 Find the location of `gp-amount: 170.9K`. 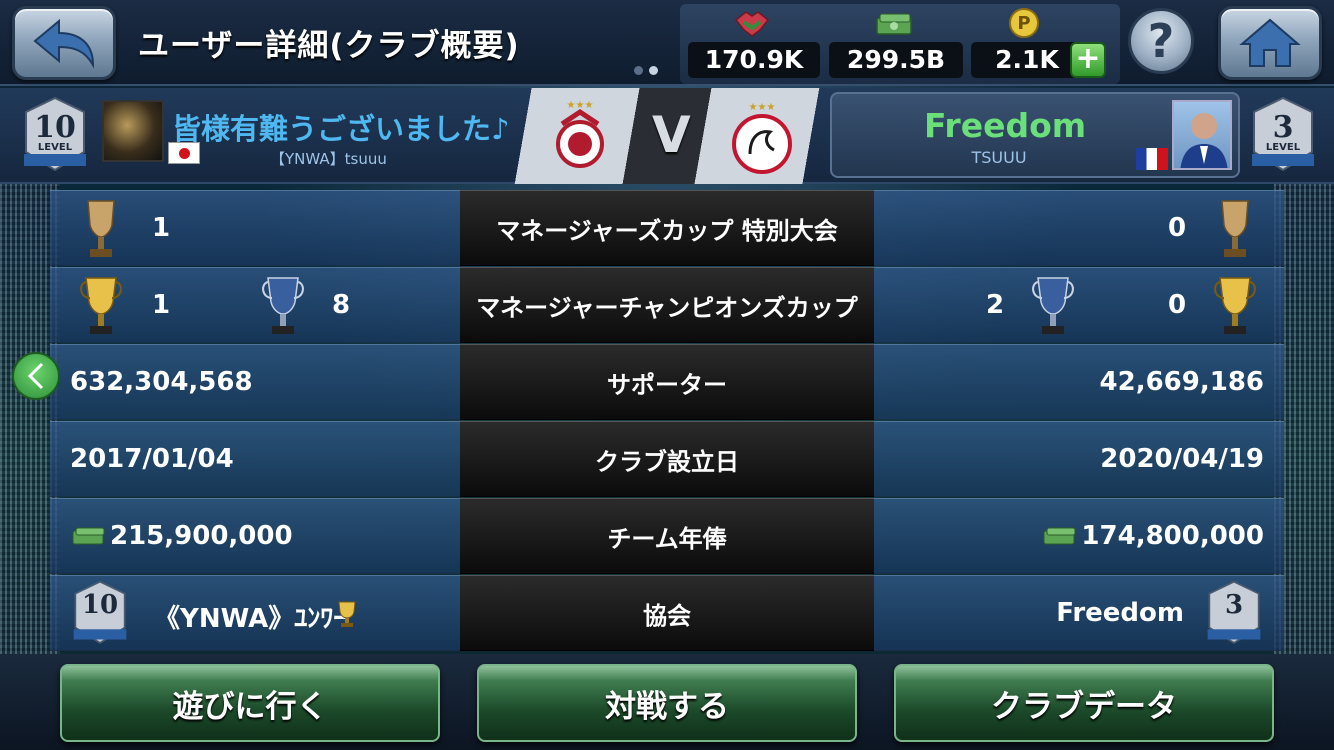

gp-amount: 170.9K is located at coordinates (754, 60).